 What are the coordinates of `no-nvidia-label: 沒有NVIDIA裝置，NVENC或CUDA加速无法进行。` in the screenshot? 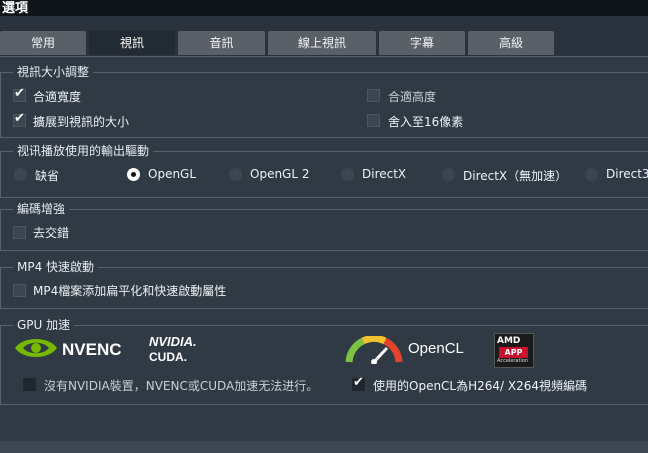 It's located at (181, 386).